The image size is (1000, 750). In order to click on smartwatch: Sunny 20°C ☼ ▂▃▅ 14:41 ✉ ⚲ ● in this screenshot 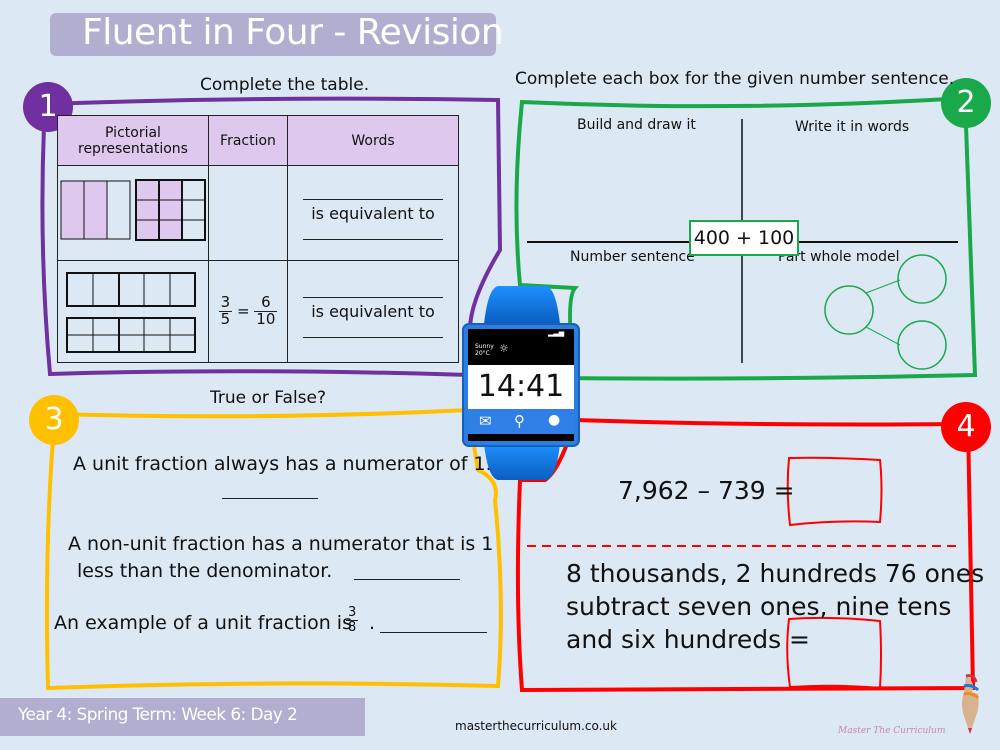, I will do `click(521, 384)`.